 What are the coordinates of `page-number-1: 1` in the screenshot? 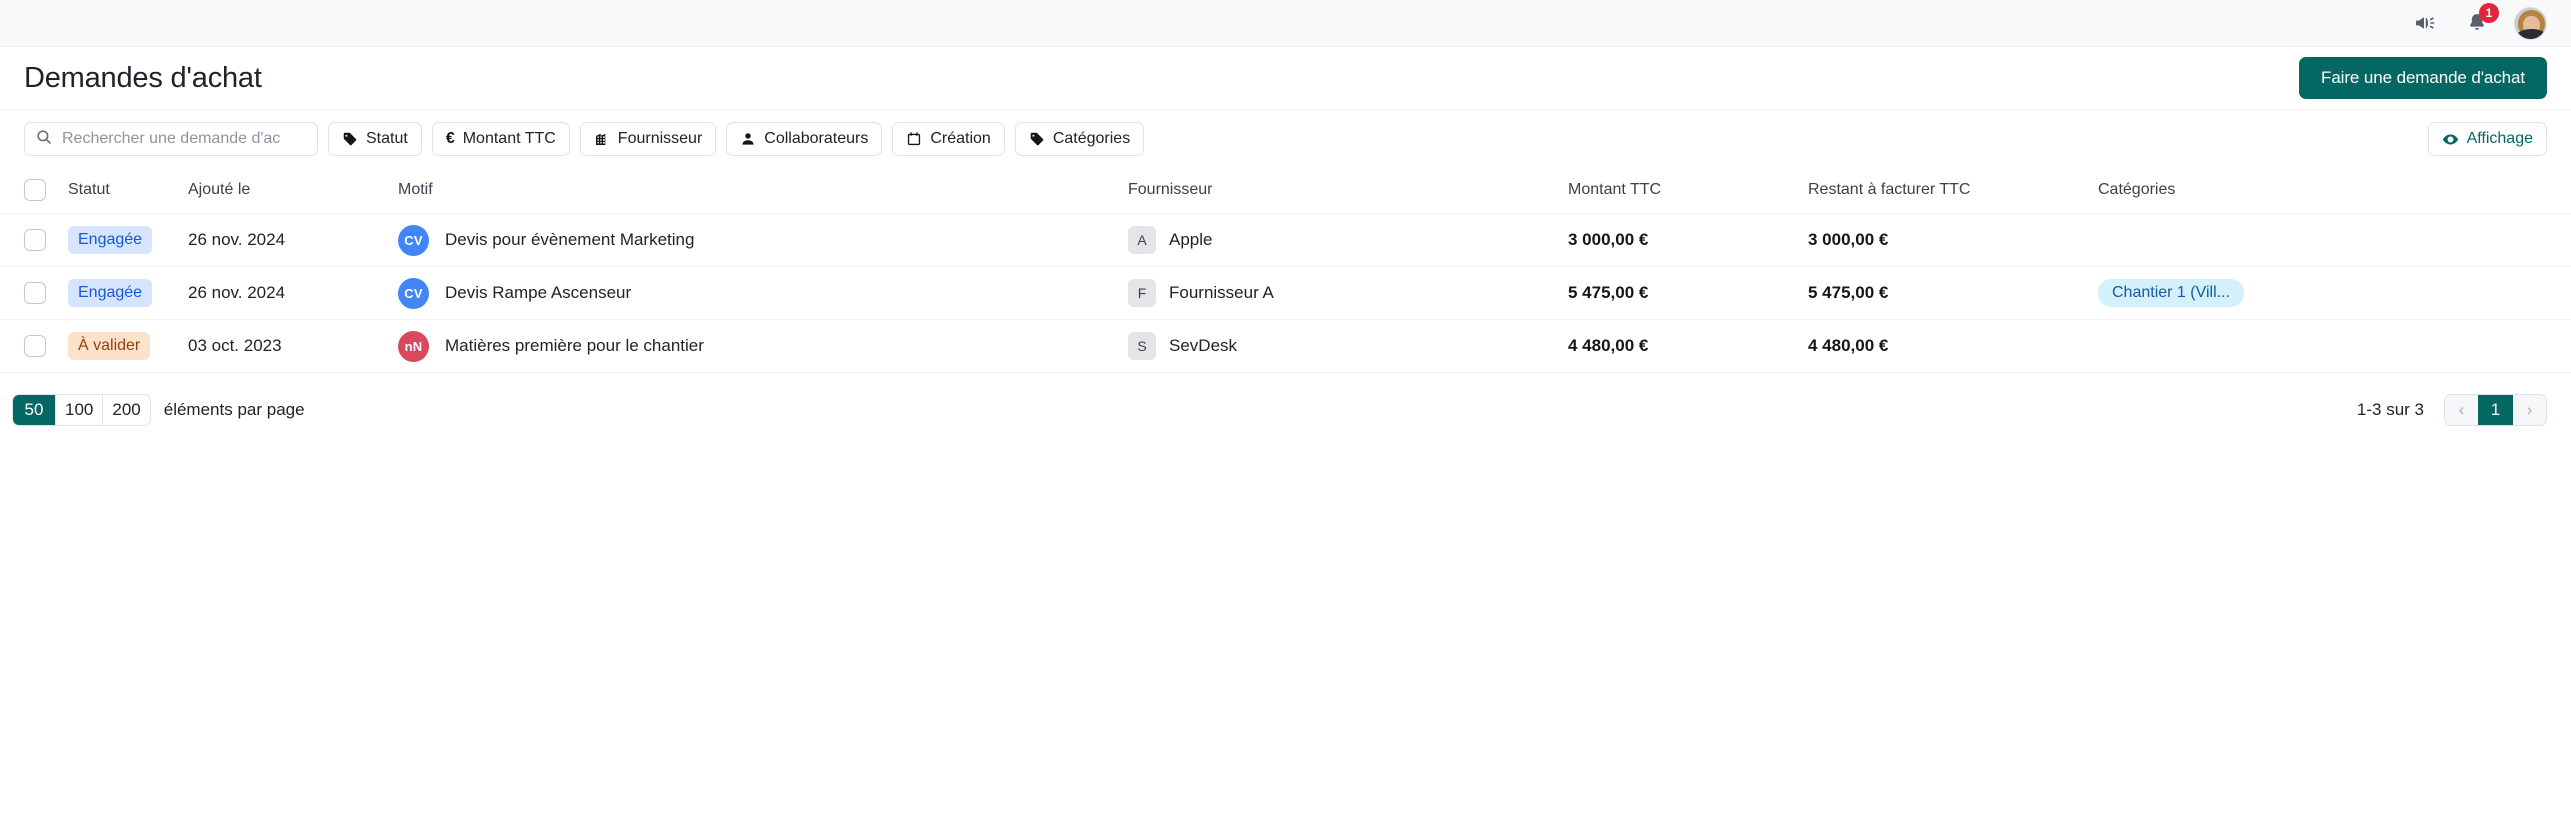 It's located at (2495, 410).